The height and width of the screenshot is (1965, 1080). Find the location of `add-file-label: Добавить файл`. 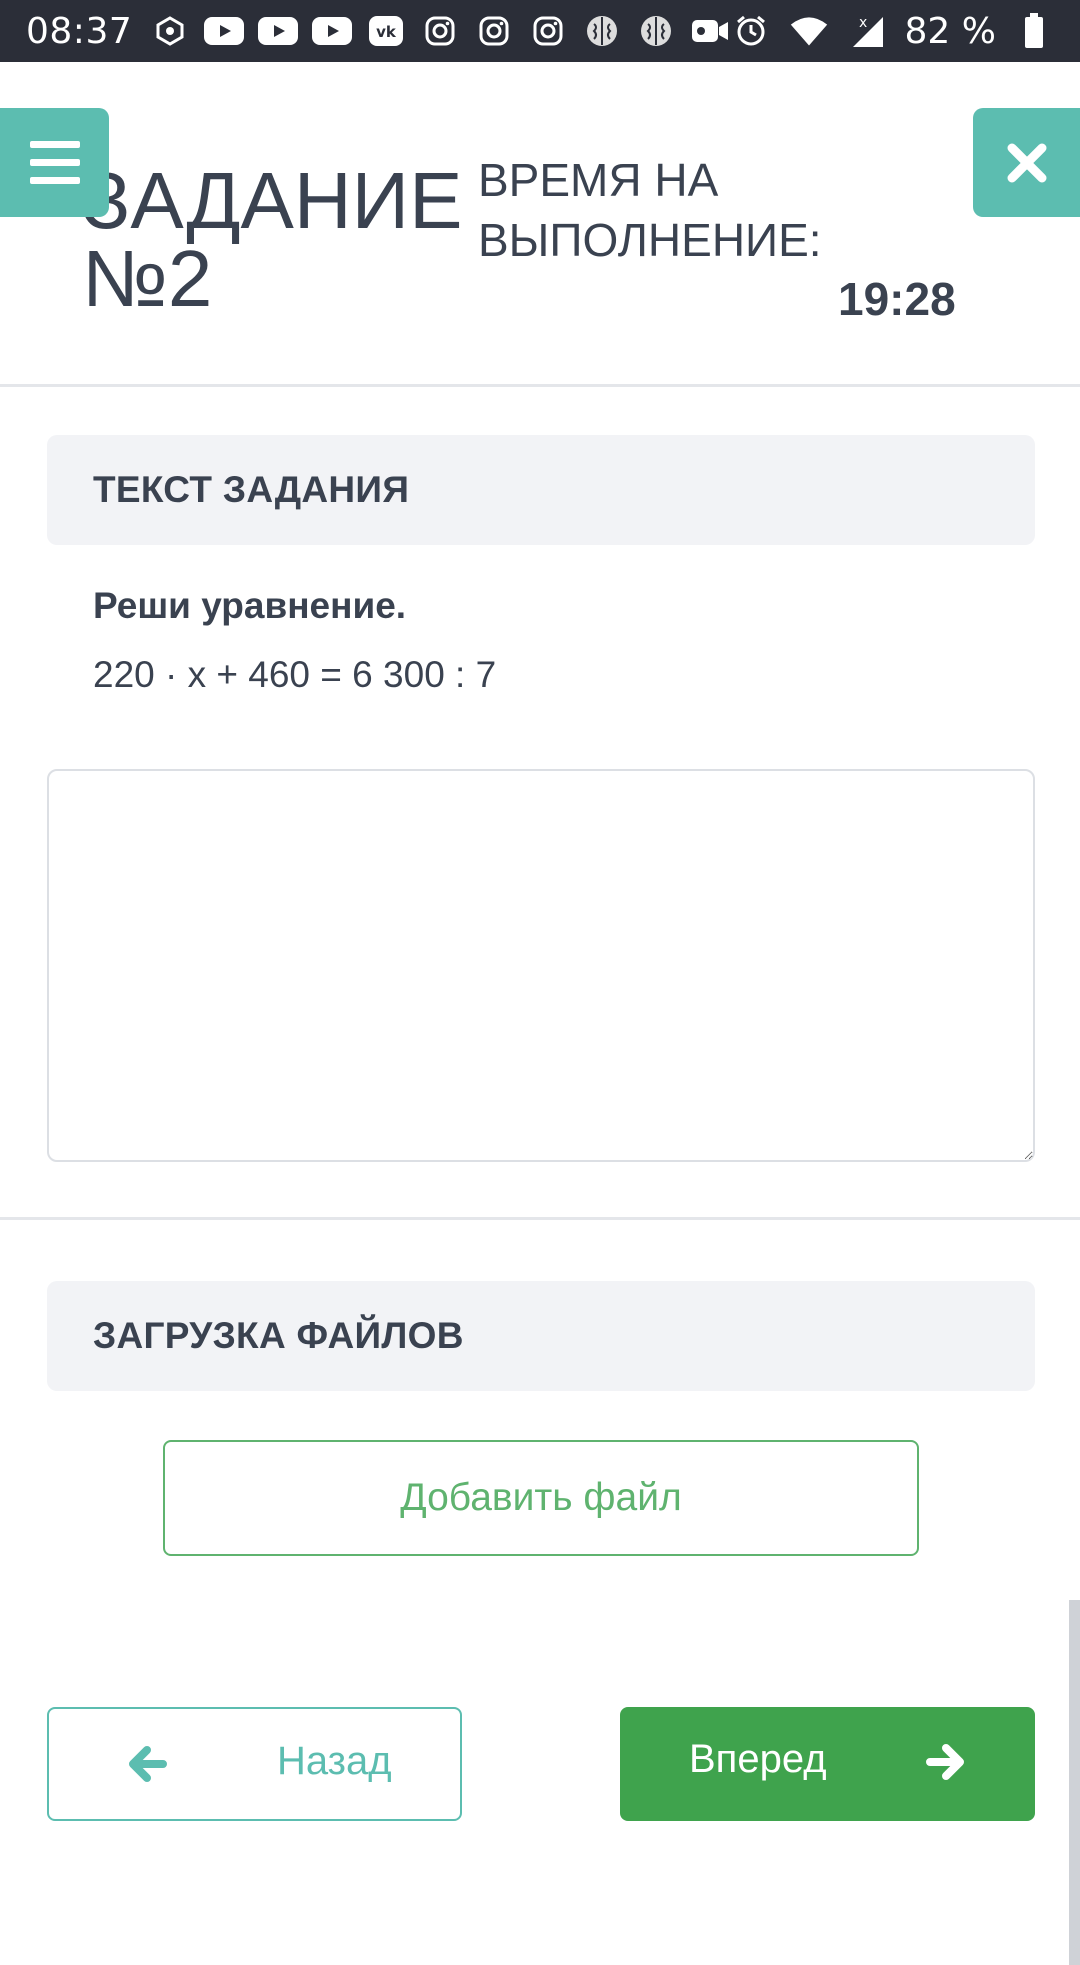

add-file-label: Добавить файл is located at coordinates (541, 1497).